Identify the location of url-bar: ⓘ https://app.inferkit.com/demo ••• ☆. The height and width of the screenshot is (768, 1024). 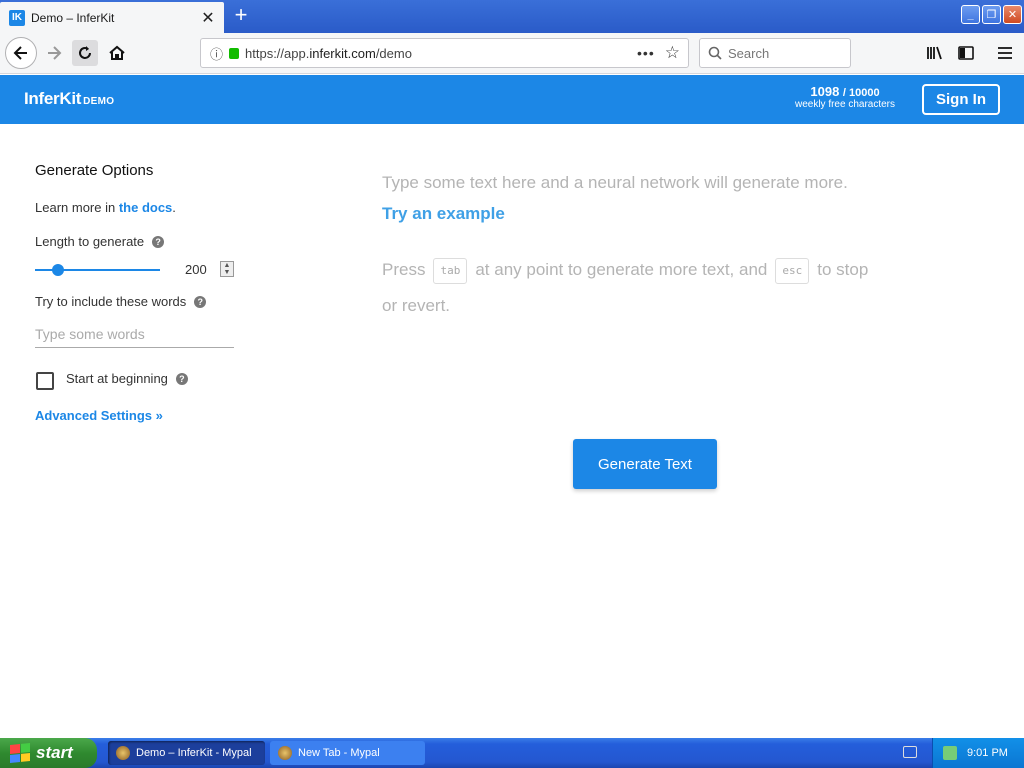
(444, 53).